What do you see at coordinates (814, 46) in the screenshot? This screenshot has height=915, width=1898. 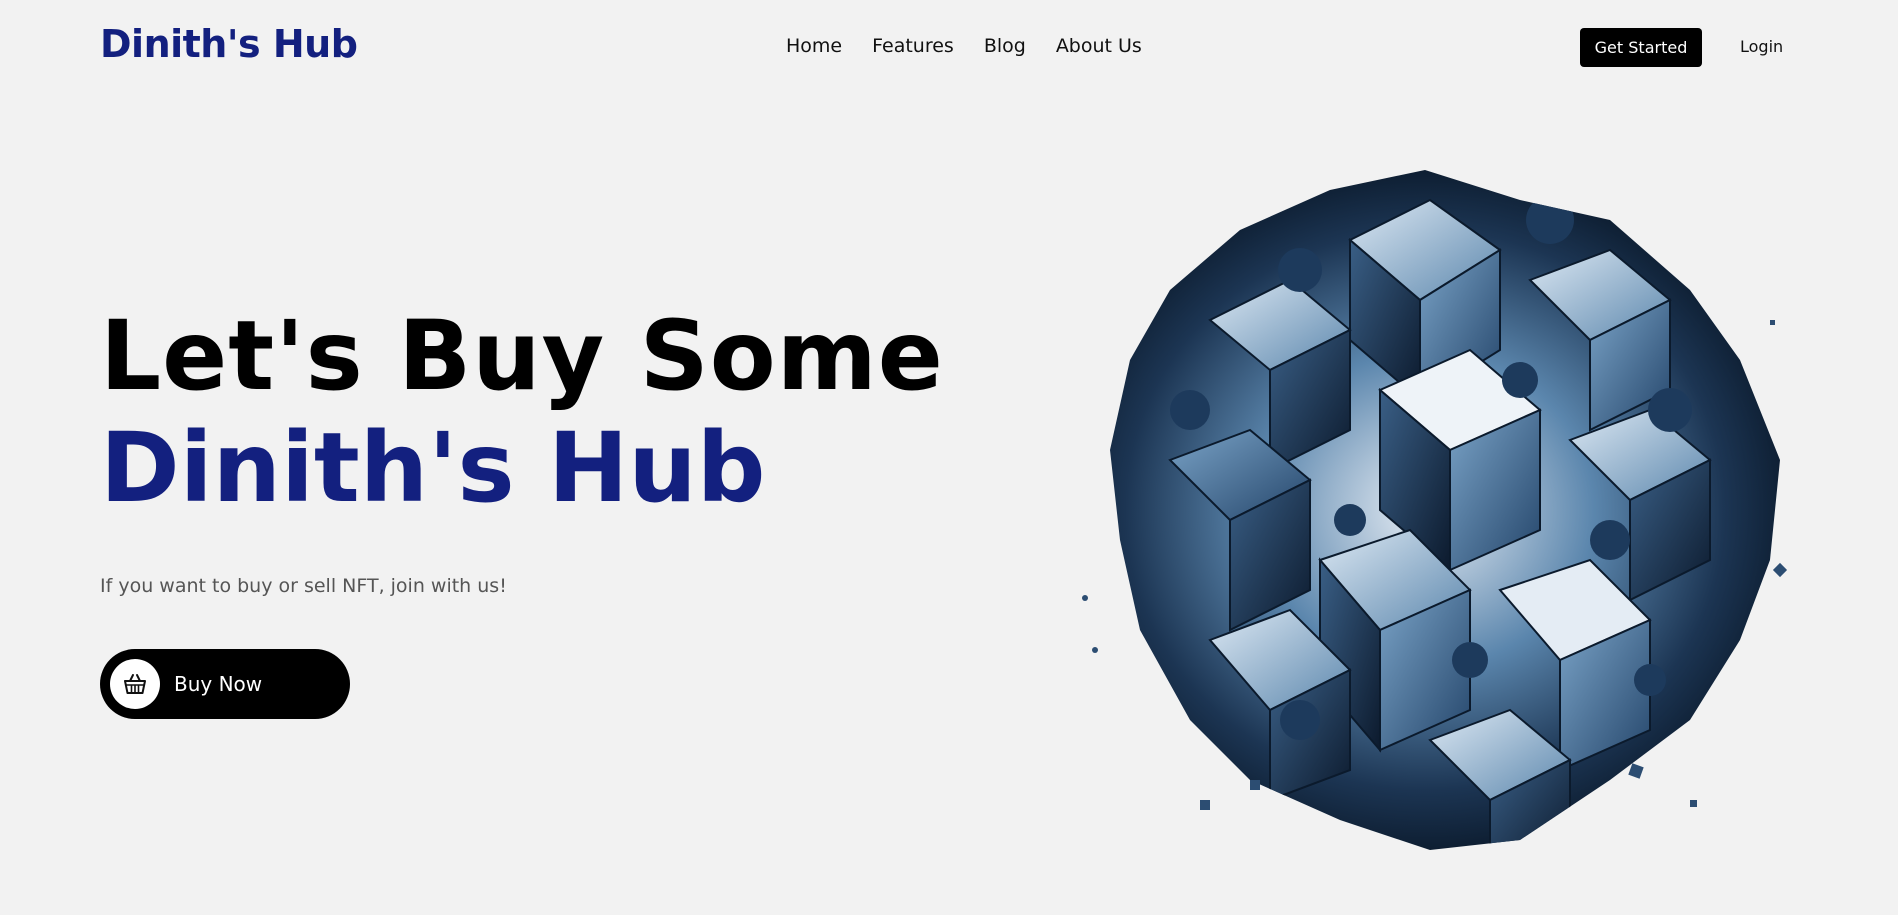 I see `nav-home: Home` at bounding box center [814, 46].